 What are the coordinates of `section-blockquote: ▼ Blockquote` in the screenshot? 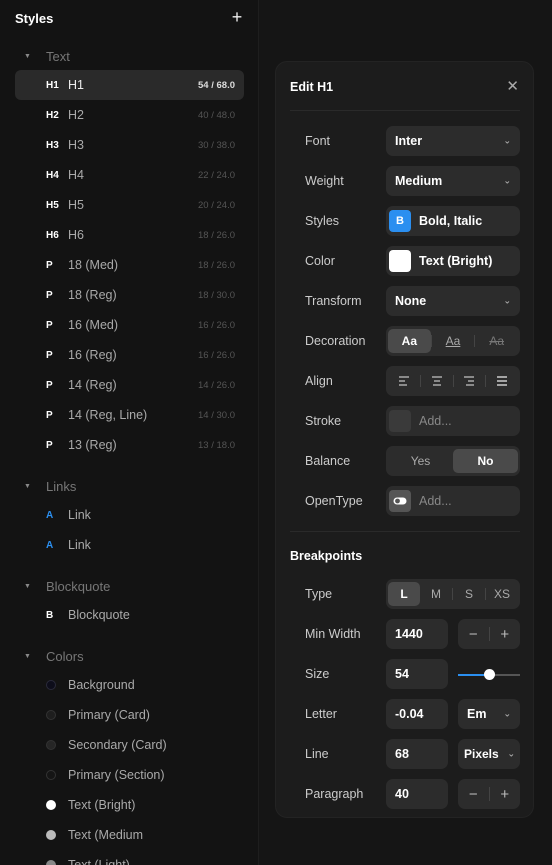 It's located at (67, 586).